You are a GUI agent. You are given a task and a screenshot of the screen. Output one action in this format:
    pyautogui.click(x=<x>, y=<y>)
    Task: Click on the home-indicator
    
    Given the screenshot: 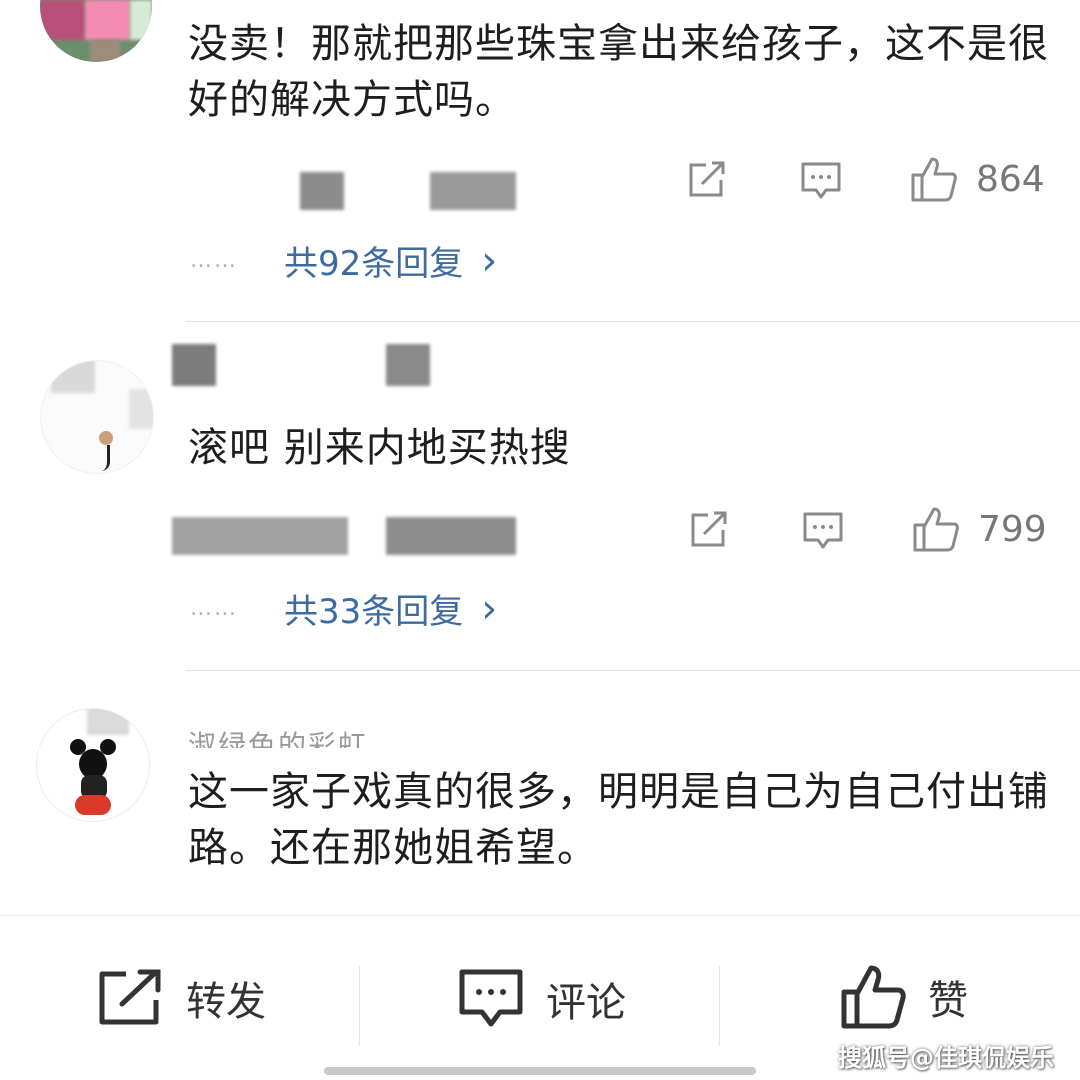 What is the action you would take?
    pyautogui.click(x=540, y=1071)
    